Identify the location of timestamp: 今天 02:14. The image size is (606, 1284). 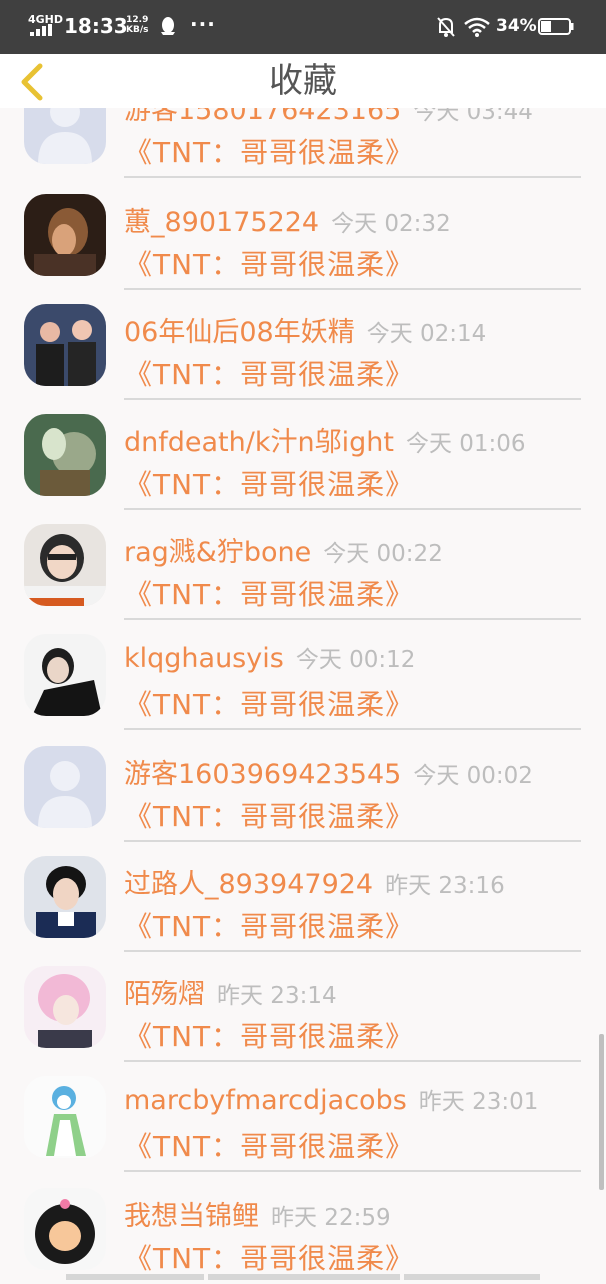
(426, 334).